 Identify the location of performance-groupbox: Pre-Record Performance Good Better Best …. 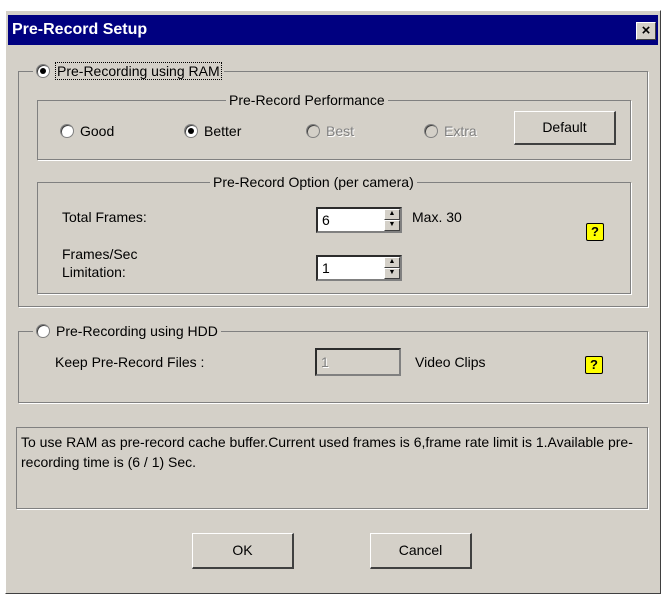
(334, 125).